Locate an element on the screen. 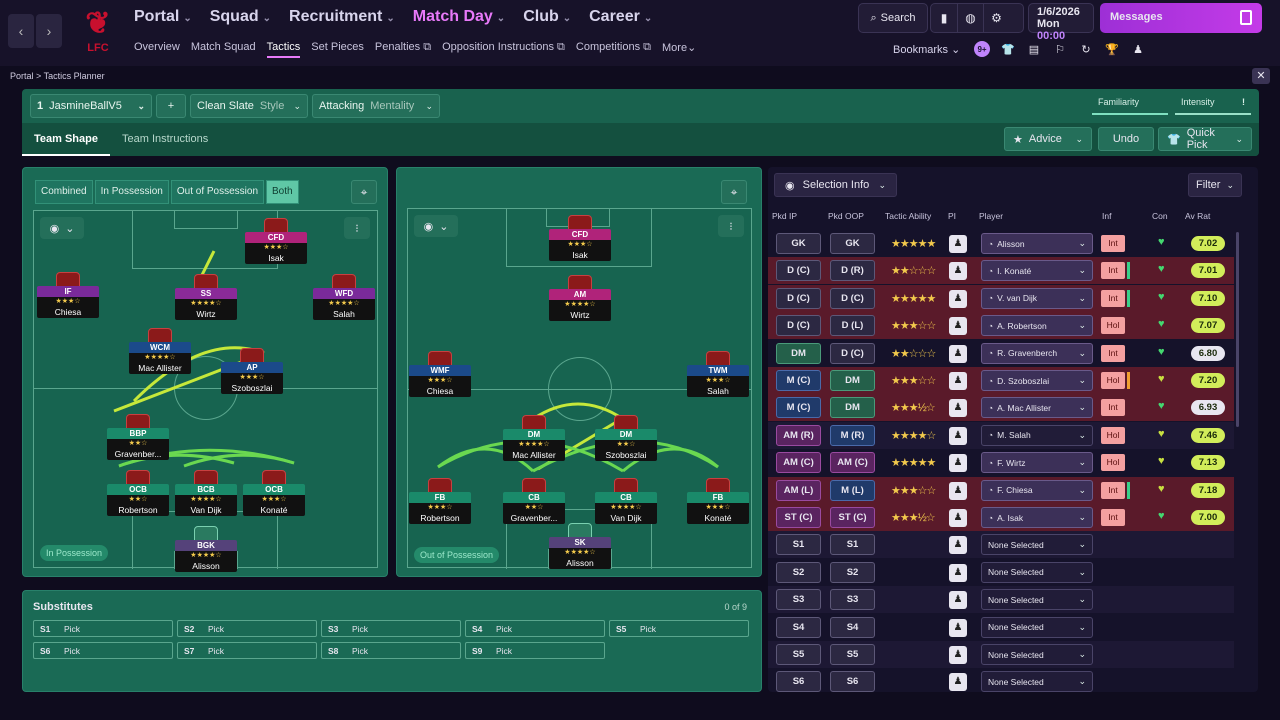 The height and width of the screenshot is (720, 1280). player-card: IF ★★★☆ Chiesa is located at coordinates (68, 298).